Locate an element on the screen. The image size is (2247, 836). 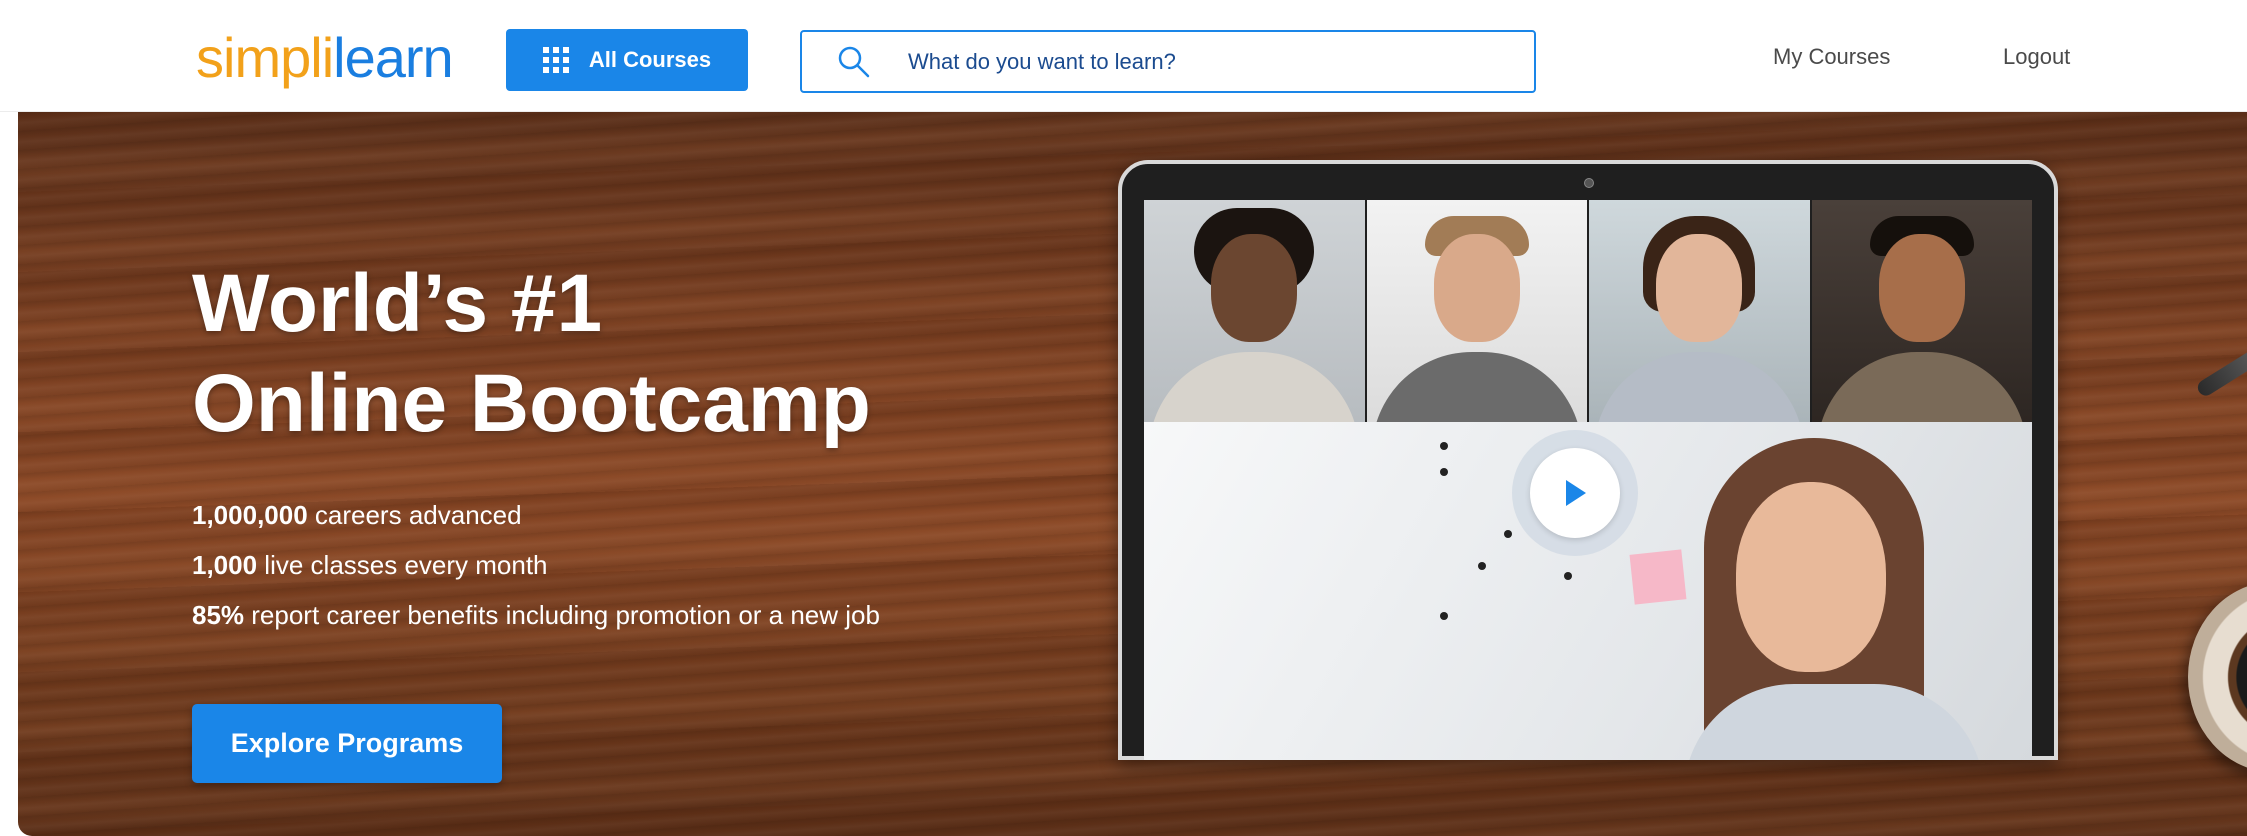
coffee-cup-image is located at coordinates (2217, 677).